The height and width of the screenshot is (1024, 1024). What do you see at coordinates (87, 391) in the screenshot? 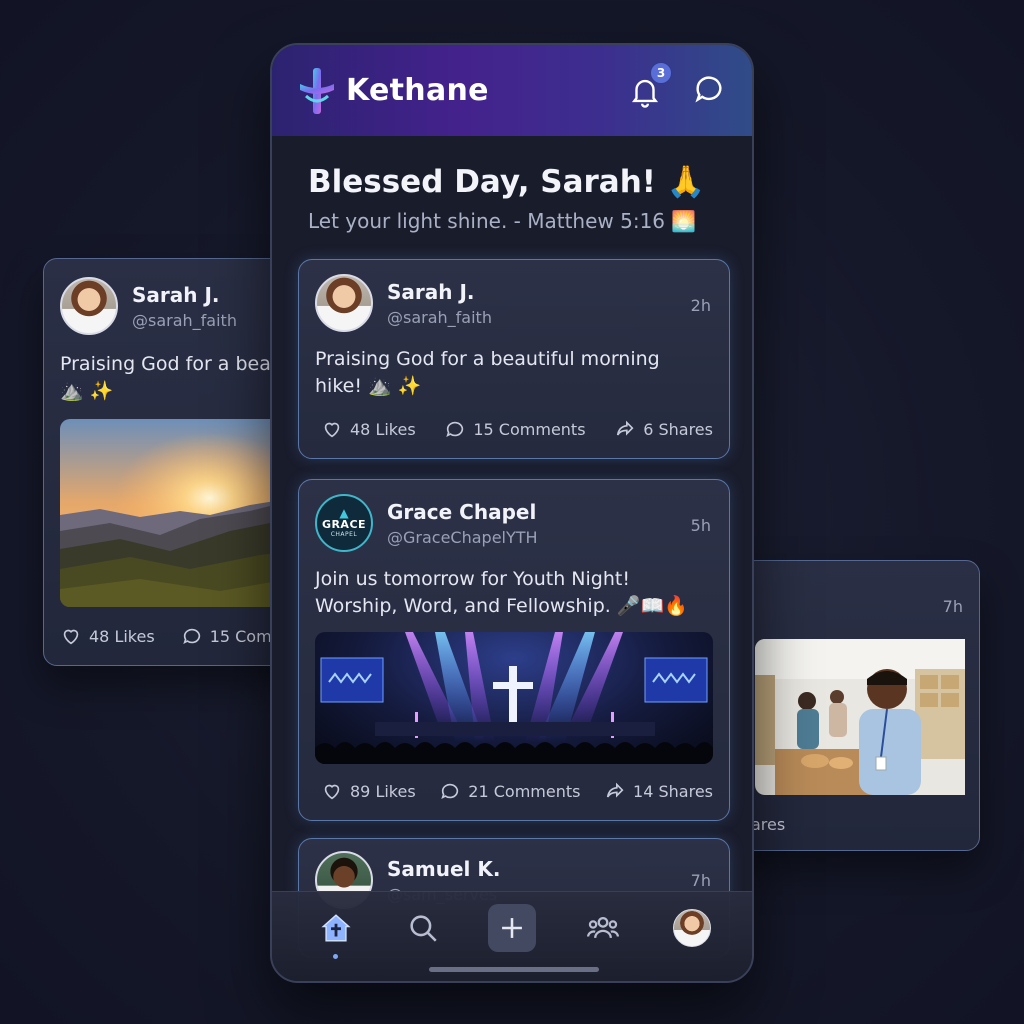
I see `post-text-line: ⛰️ ✨` at bounding box center [87, 391].